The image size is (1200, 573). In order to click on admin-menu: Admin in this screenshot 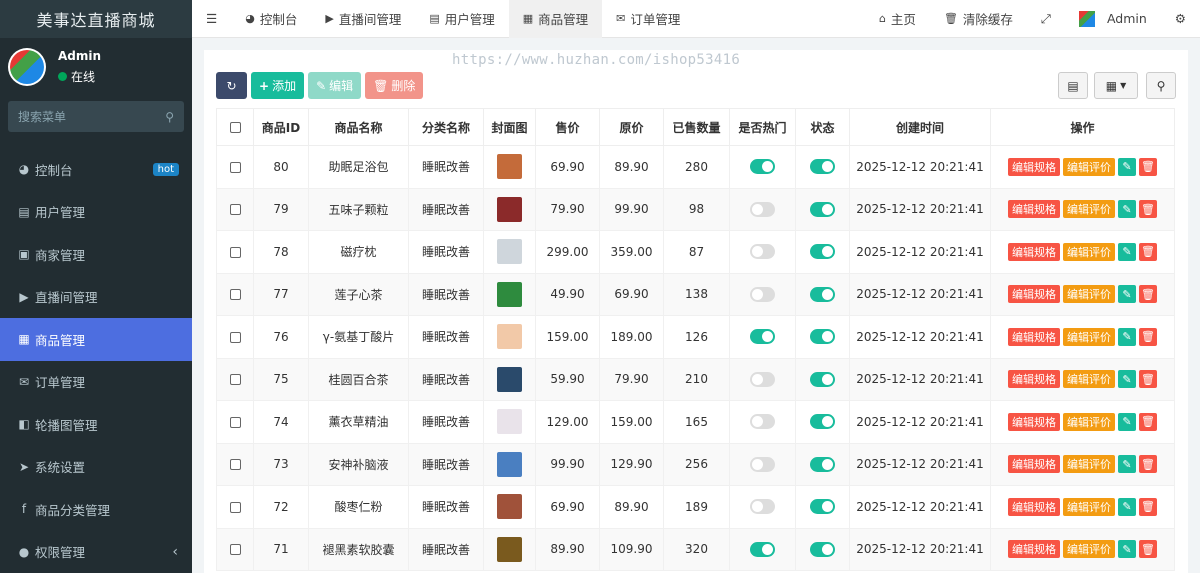, I will do `click(1113, 19)`.